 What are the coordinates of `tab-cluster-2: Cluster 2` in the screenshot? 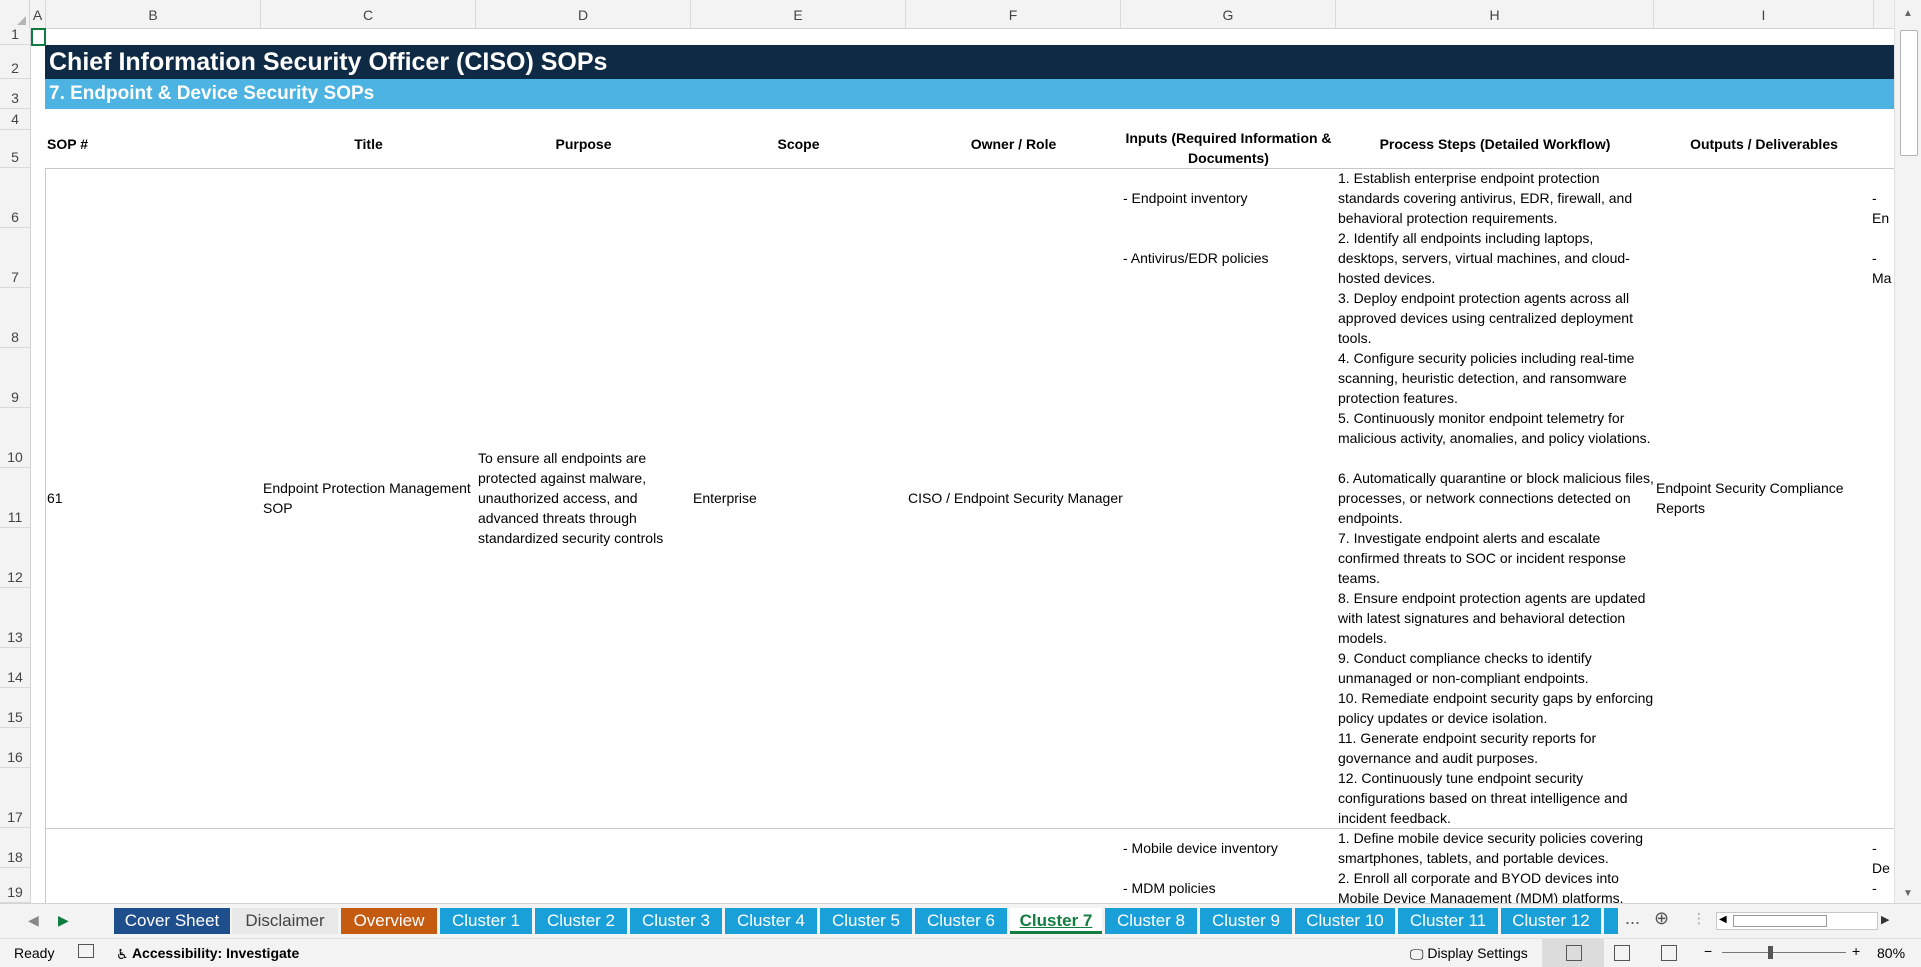 It's located at (581, 921).